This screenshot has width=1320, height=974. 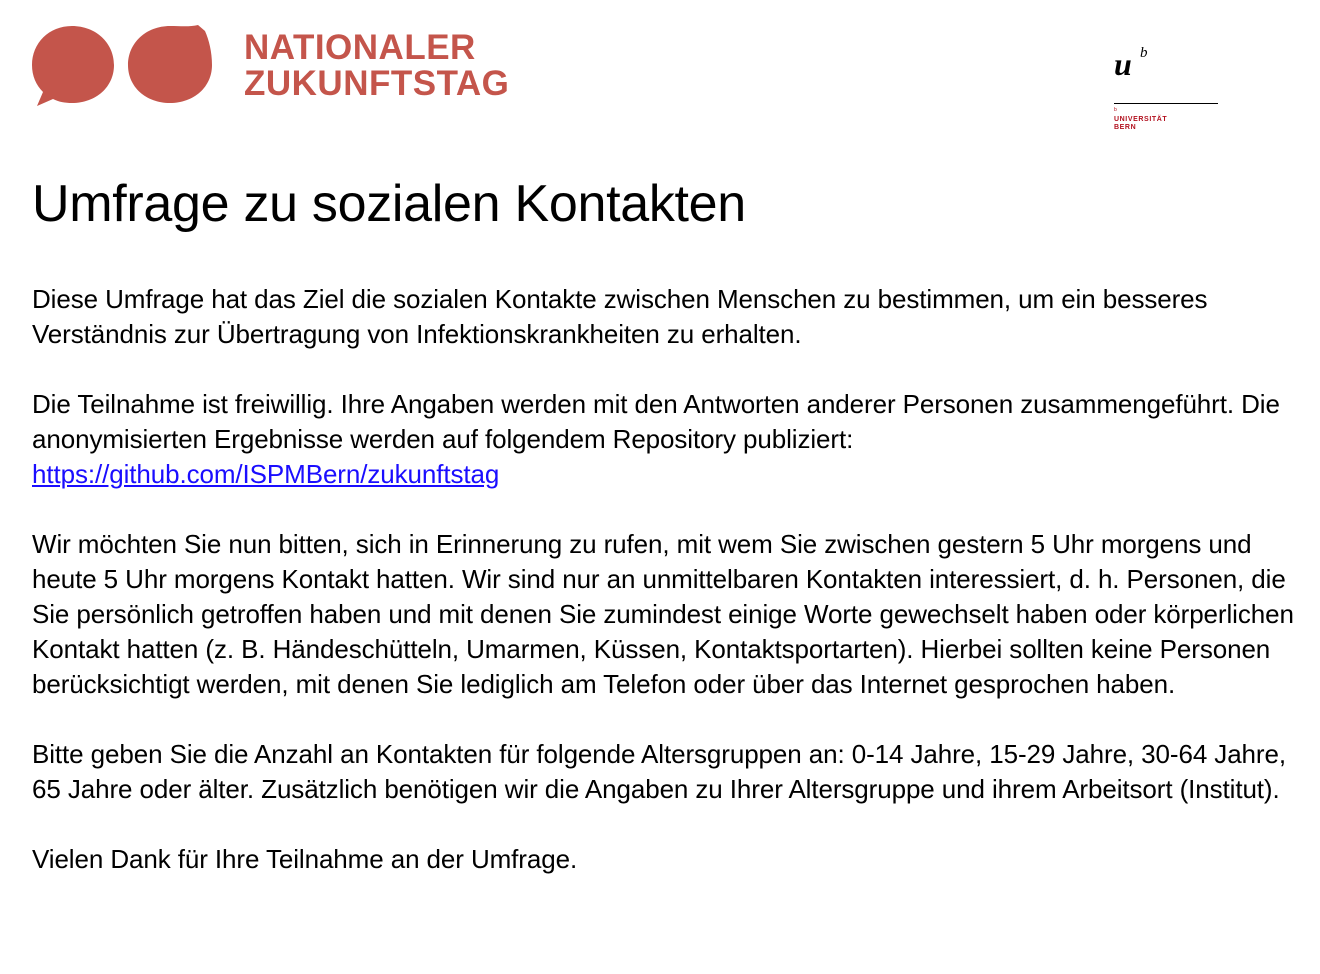 I want to click on logo-divider, so click(x=1166, y=103).